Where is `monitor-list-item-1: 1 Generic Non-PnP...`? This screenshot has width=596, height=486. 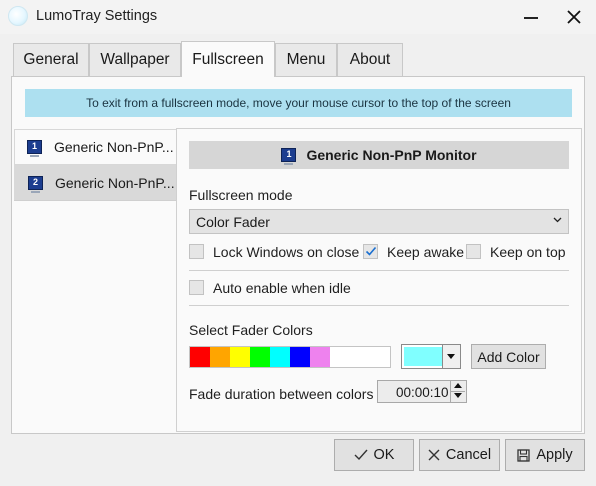
monitor-list-item-1: 1 Generic Non-PnP... is located at coordinates (95, 147).